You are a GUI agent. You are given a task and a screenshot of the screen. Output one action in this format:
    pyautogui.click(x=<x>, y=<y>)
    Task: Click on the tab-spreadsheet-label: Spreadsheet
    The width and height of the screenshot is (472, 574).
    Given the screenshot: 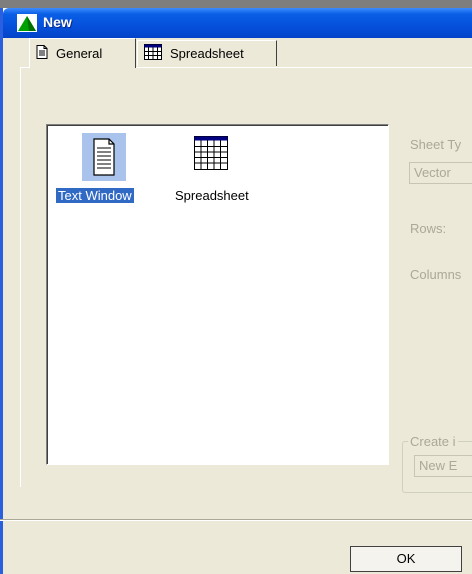 What is the action you would take?
    pyautogui.click(x=207, y=53)
    